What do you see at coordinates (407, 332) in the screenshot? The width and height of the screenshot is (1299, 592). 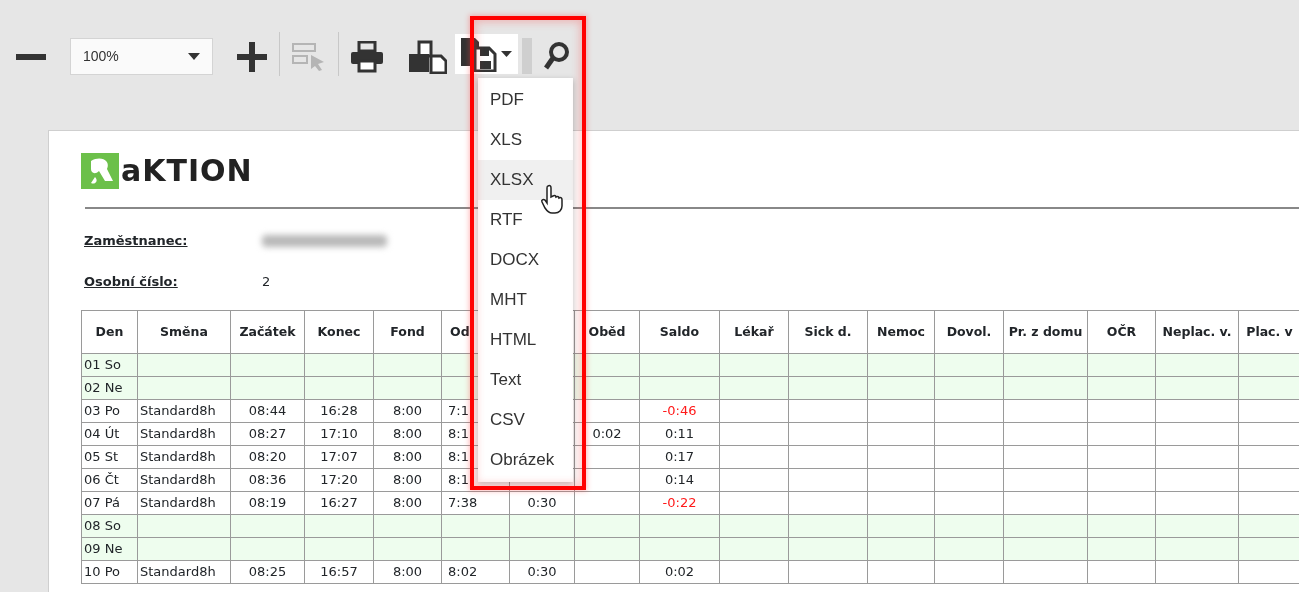 I see `column-header: Fond` at bounding box center [407, 332].